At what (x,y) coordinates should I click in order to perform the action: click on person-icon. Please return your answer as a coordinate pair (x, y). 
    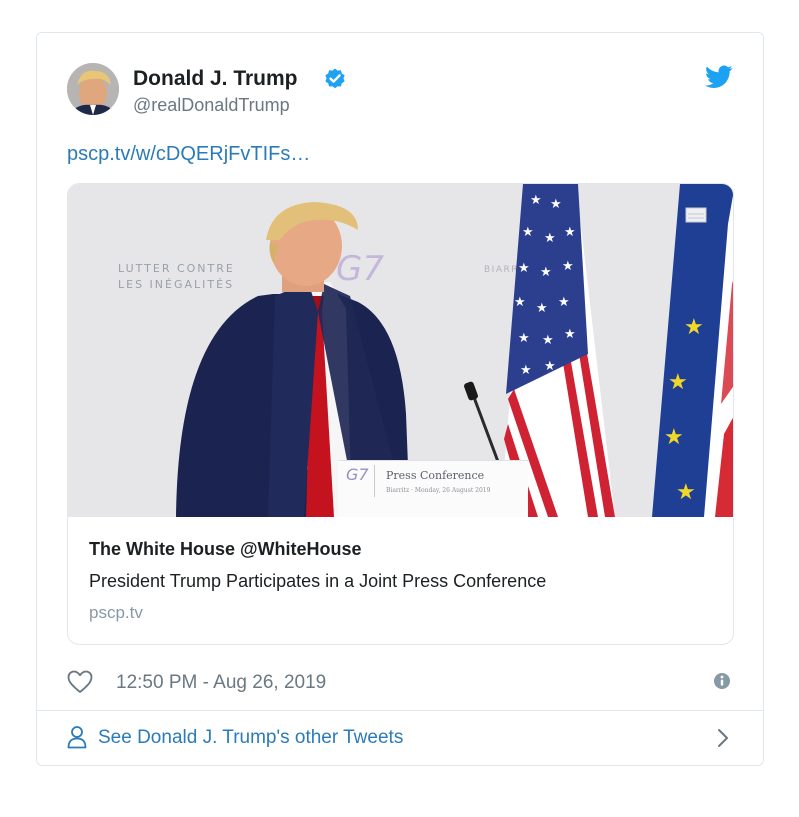
    Looking at the image, I should click on (77, 737).